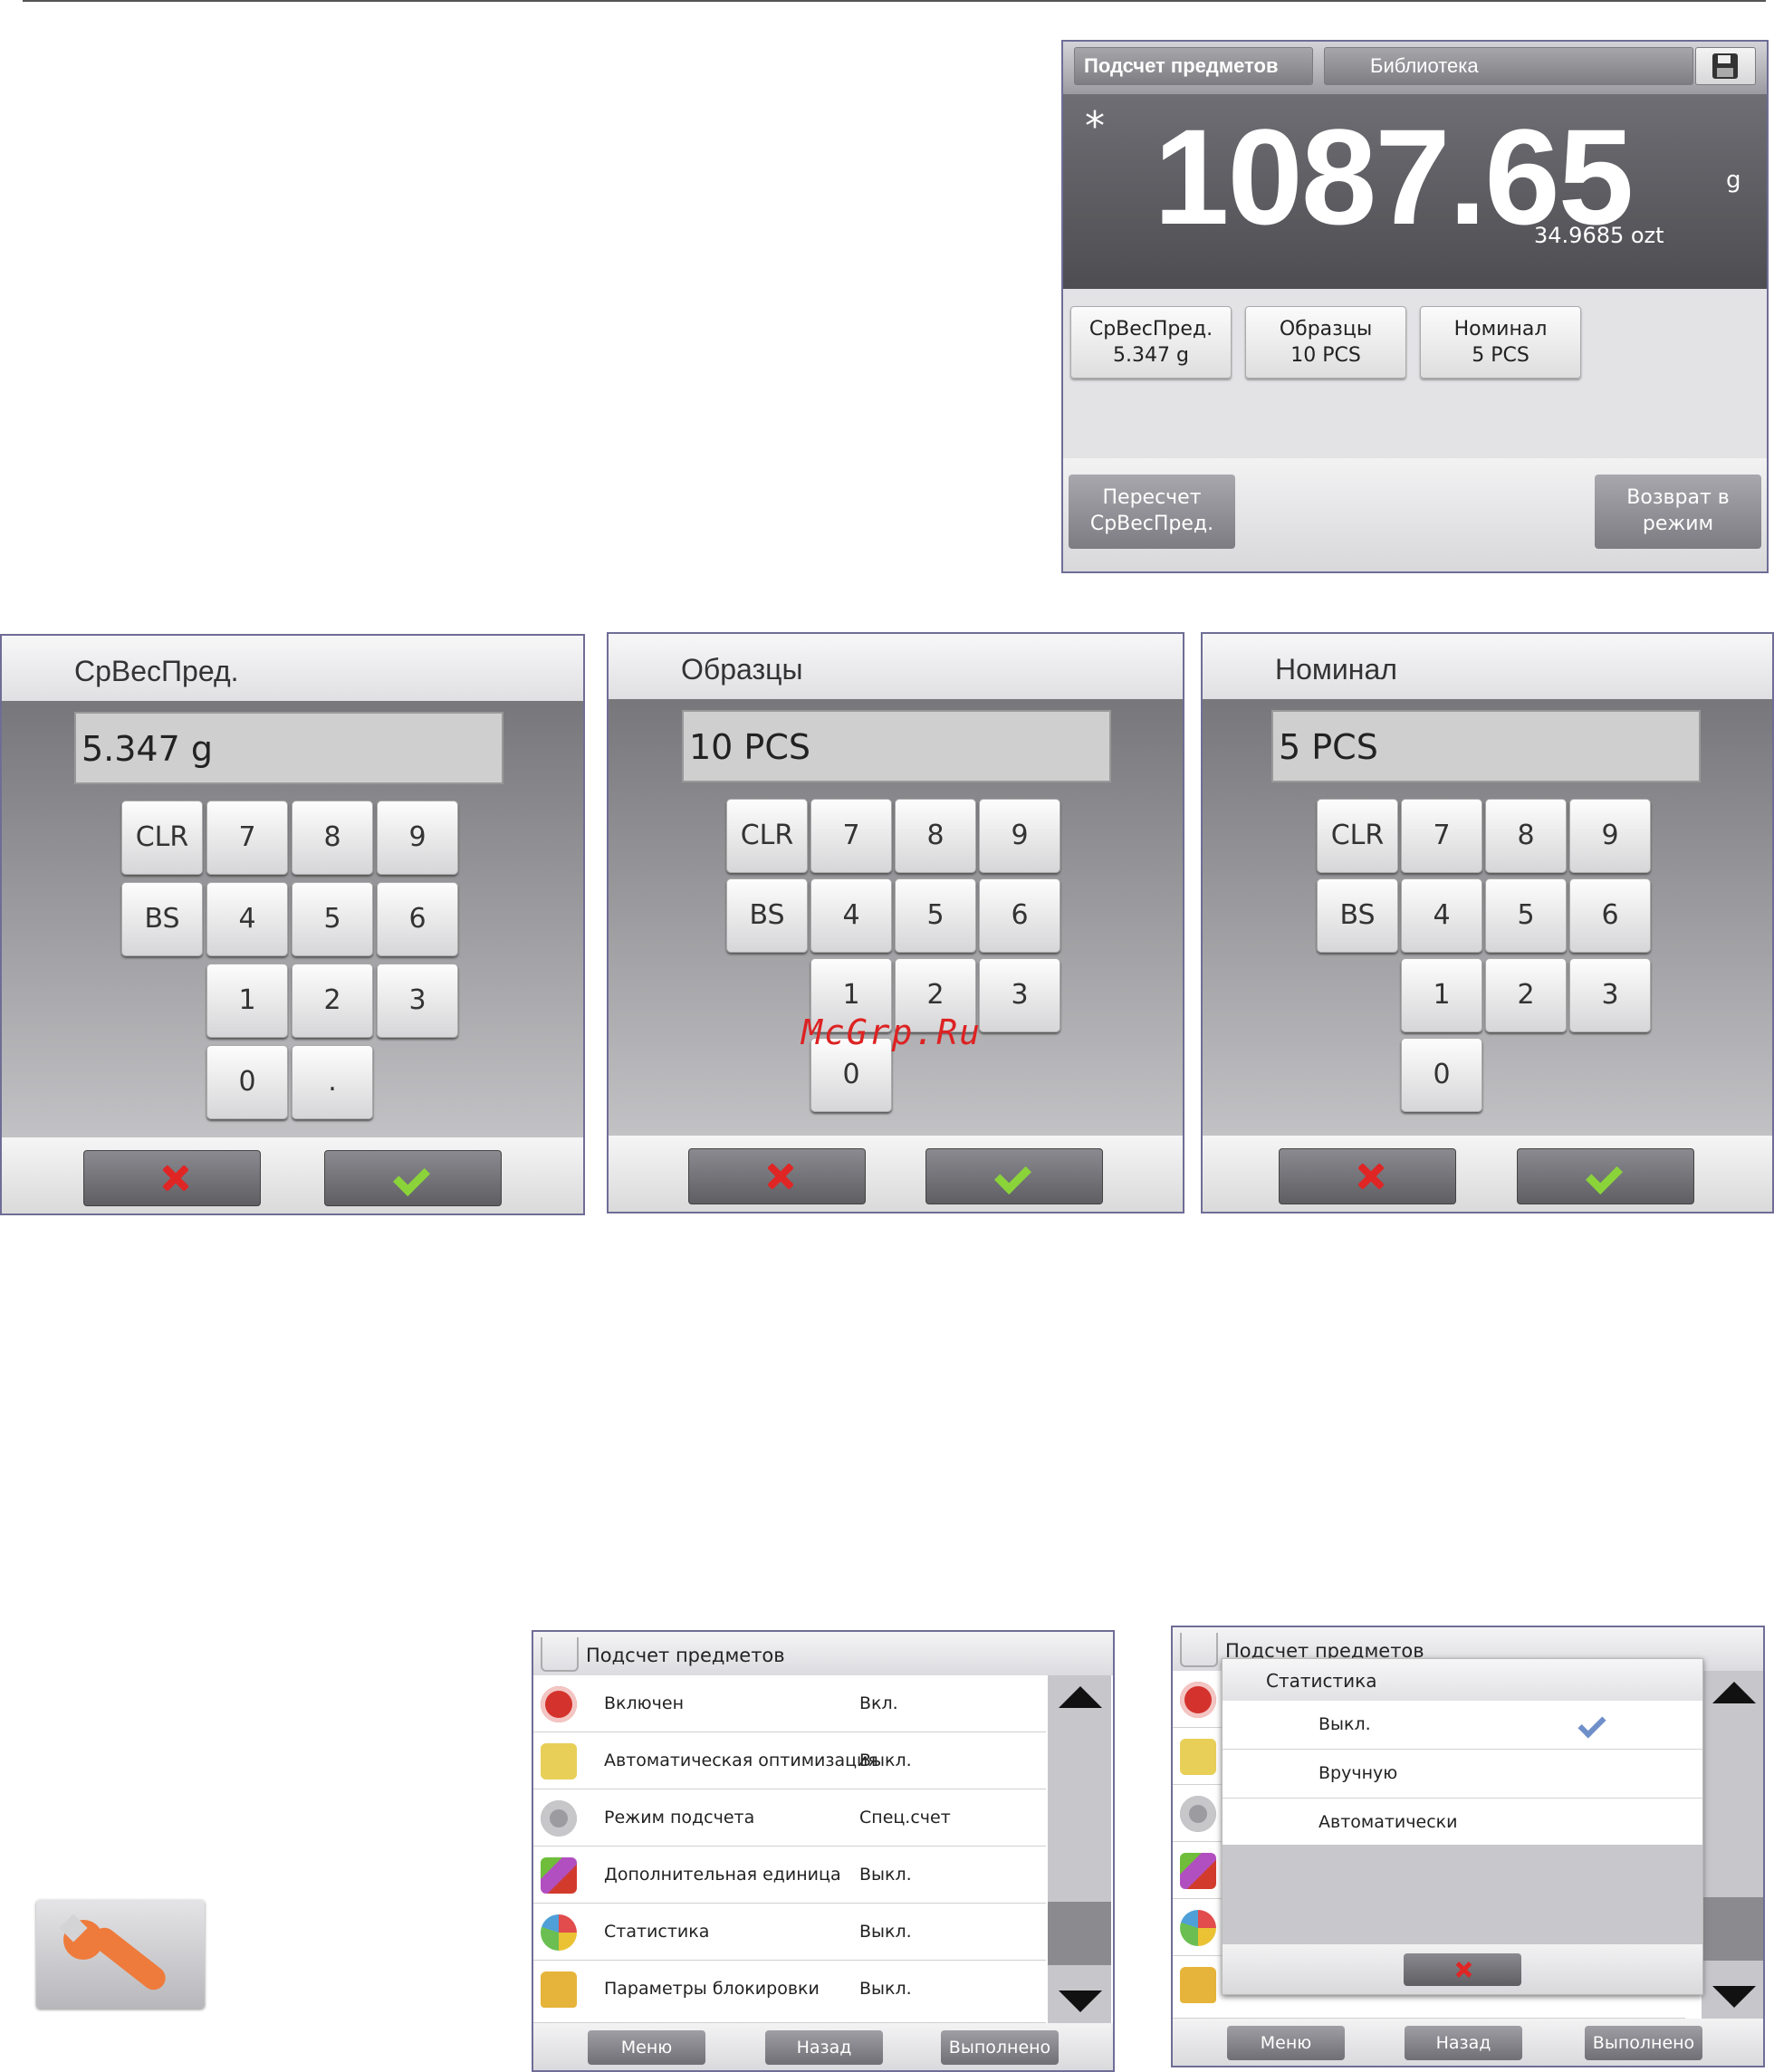 The image size is (1774, 2072). Describe the element at coordinates (1462, 1774) in the screenshot. I see `option-manual: Вручную` at that location.